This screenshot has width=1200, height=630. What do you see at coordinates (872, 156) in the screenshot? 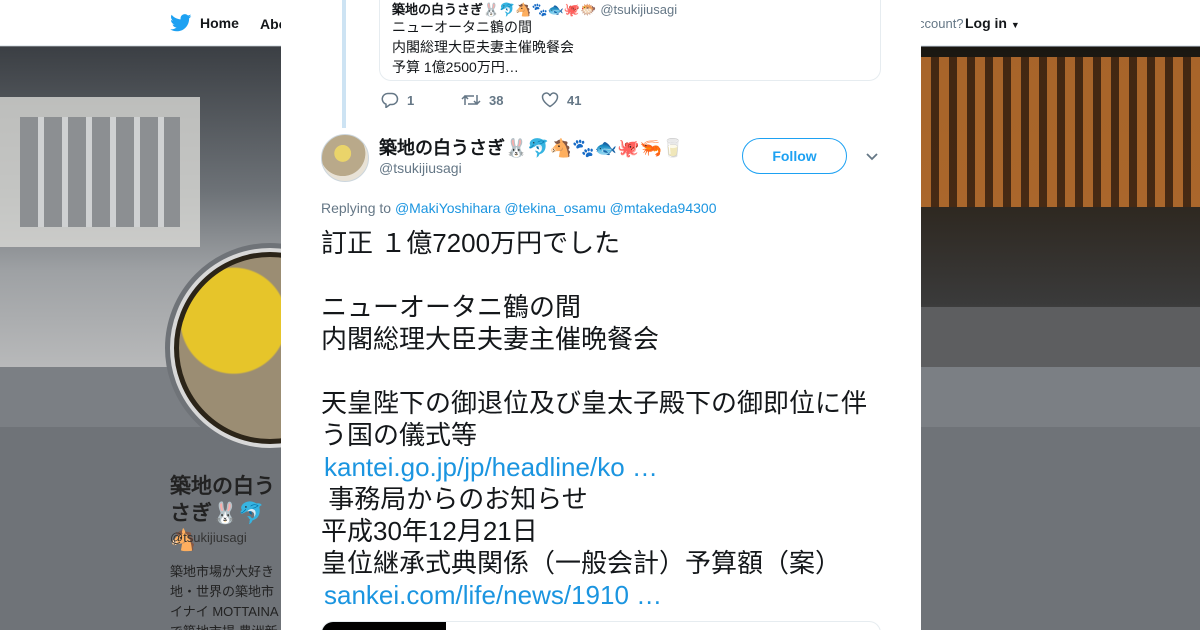
I see `chevron-down-icon` at bounding box center [872, 156].